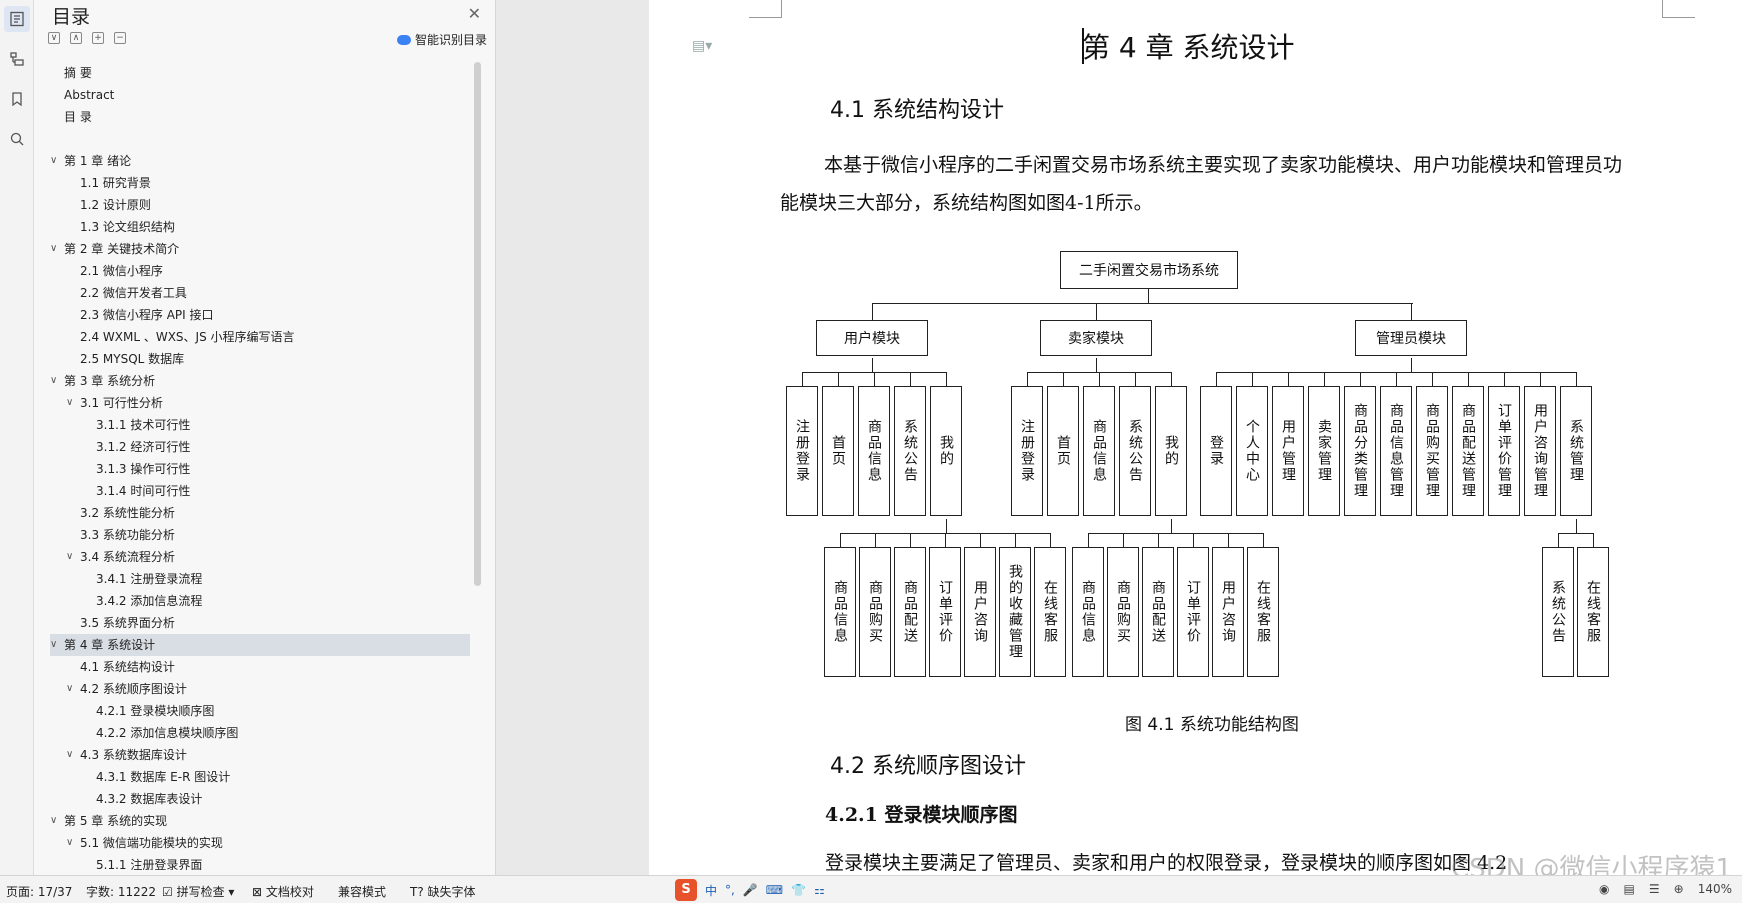  I want to click on add-heading-icon: +, so click(98, 38).